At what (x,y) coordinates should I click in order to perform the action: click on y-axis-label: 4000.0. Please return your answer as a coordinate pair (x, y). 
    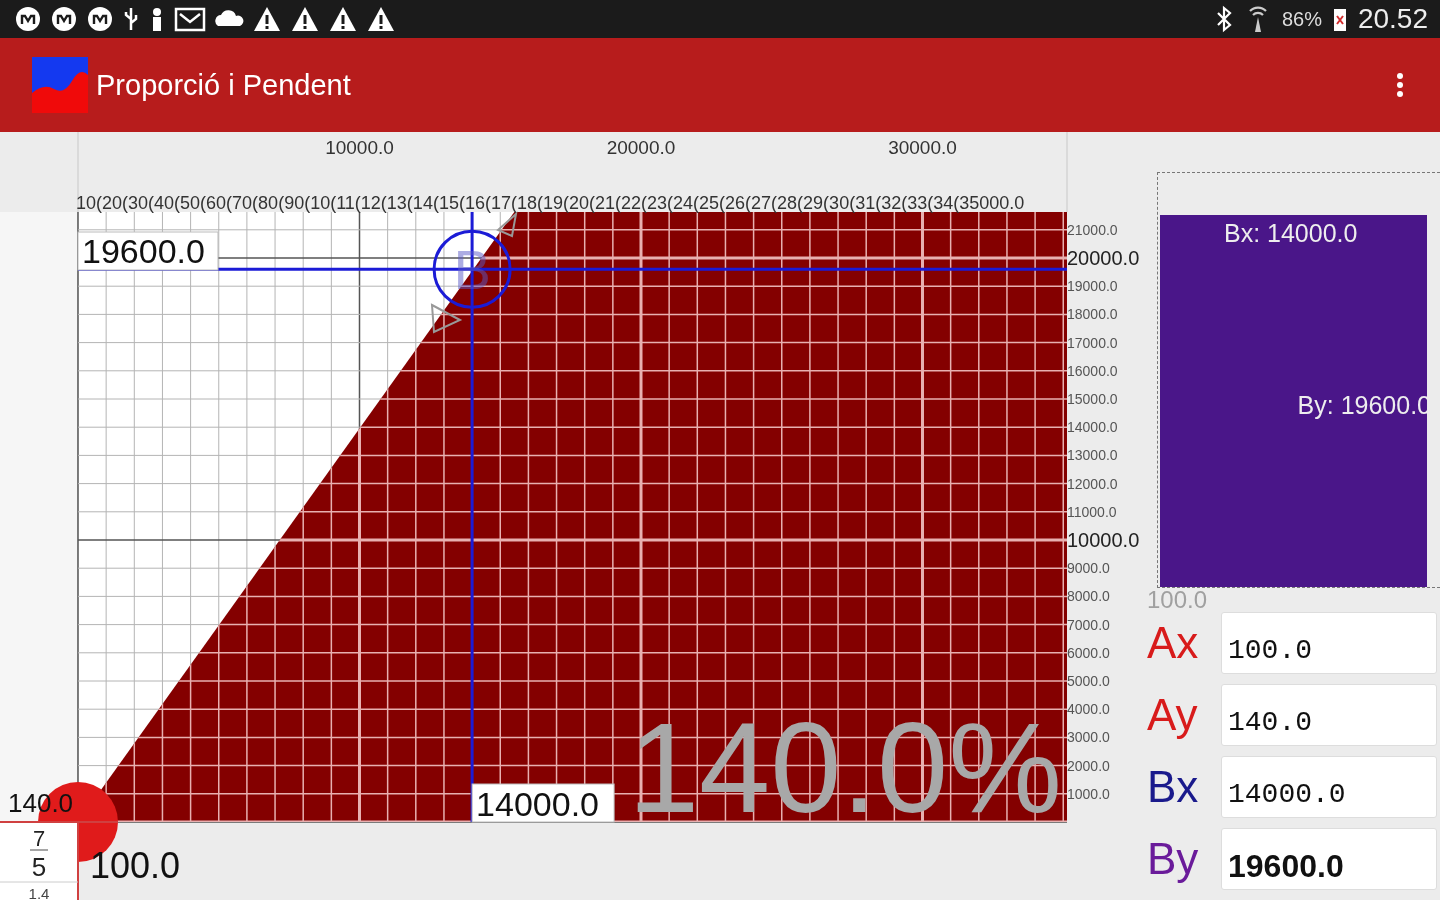
    Looking at the image, I should click on (1088, 709).